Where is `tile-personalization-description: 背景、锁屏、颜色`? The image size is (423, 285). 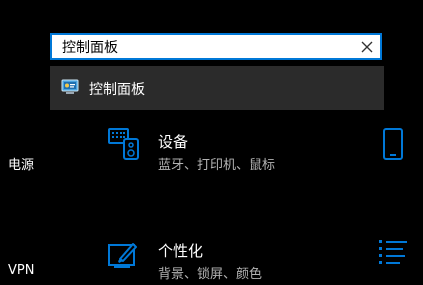 tile-personalization-description: 背景、锁屏、颜色 is located at coordinates (210, 274).